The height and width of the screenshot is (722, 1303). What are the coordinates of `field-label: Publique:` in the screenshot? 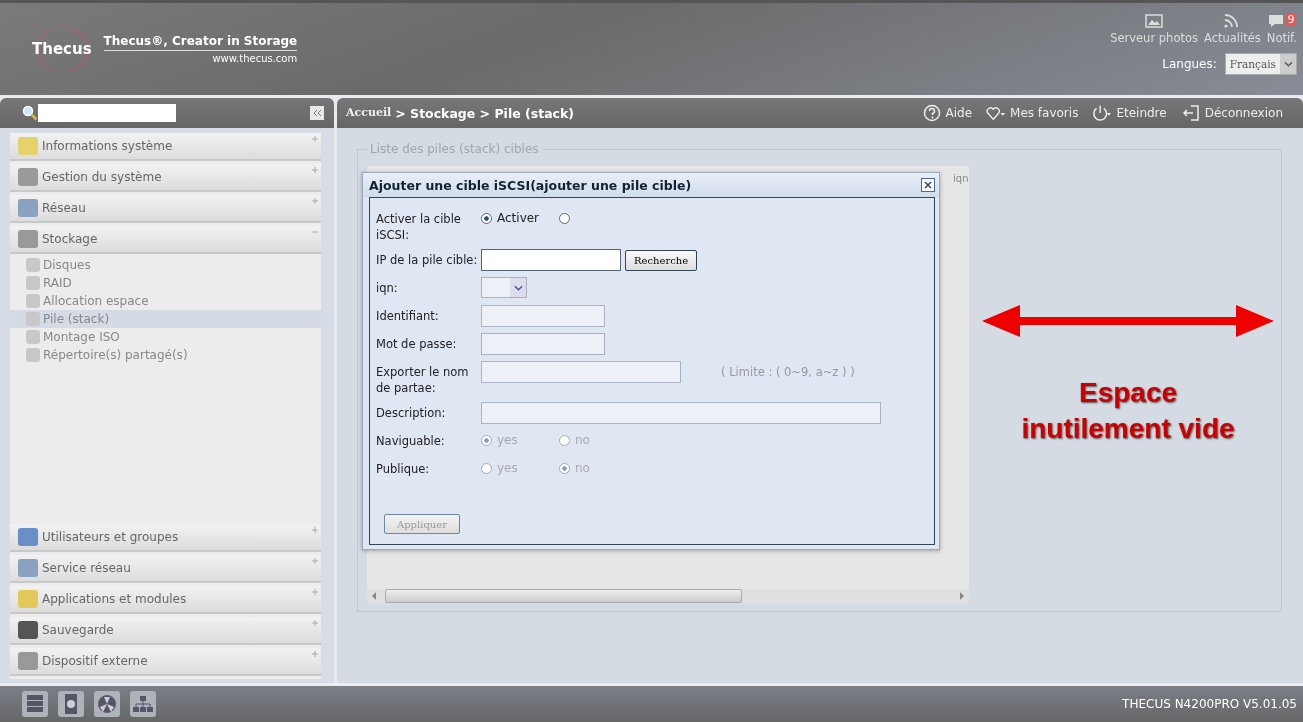 It's located at (403, 469).